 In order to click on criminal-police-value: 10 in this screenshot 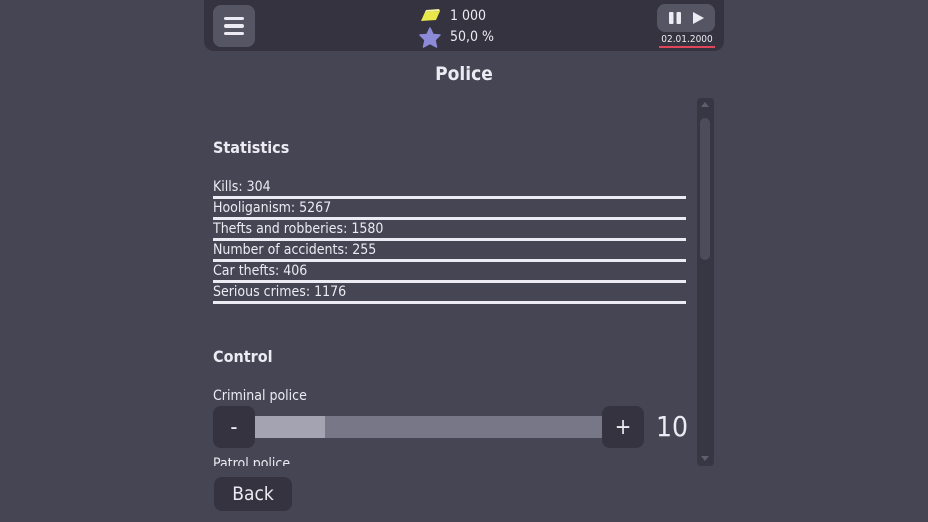, I will do `click(672, 426)`.